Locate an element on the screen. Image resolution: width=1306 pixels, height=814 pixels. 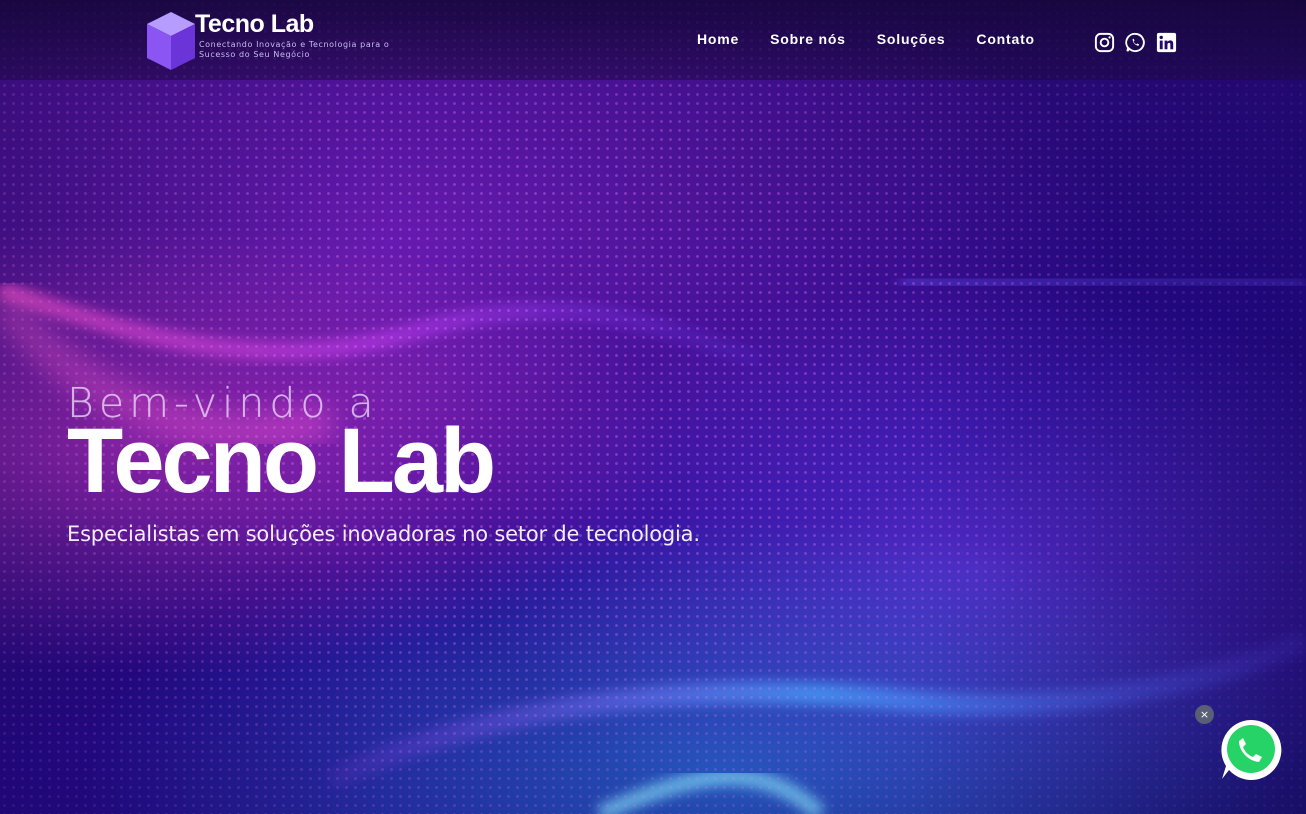
linkedin-icon is located at coordinates (1166, 42).